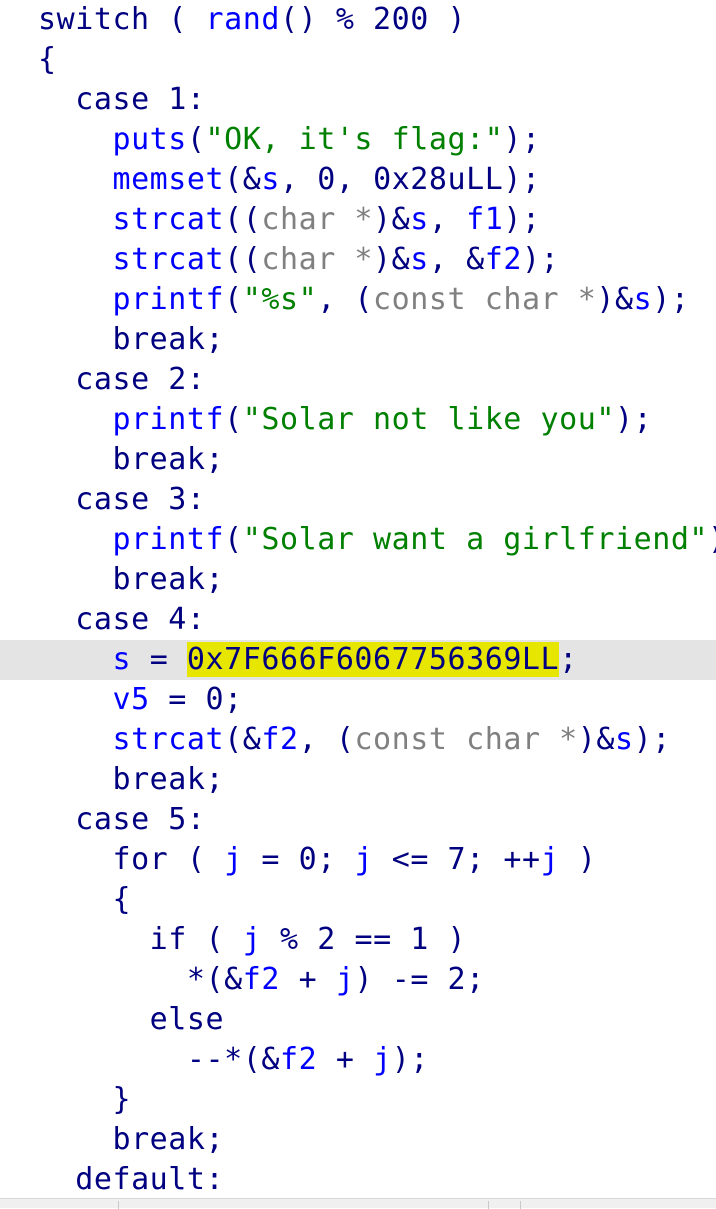  What do you see at coordinates (358, 500) in the screenshot?
I see `code-line: case 3:` at bounding box center [358, 500].